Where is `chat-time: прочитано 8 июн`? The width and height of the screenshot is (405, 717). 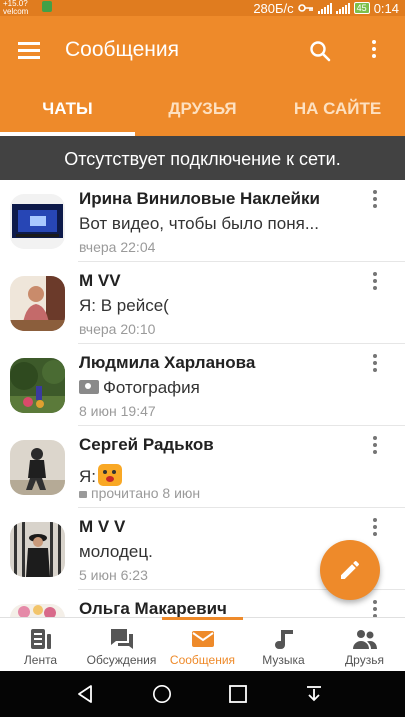
chat-time: прочитано 8 июн is located at coordinates (139, 493).